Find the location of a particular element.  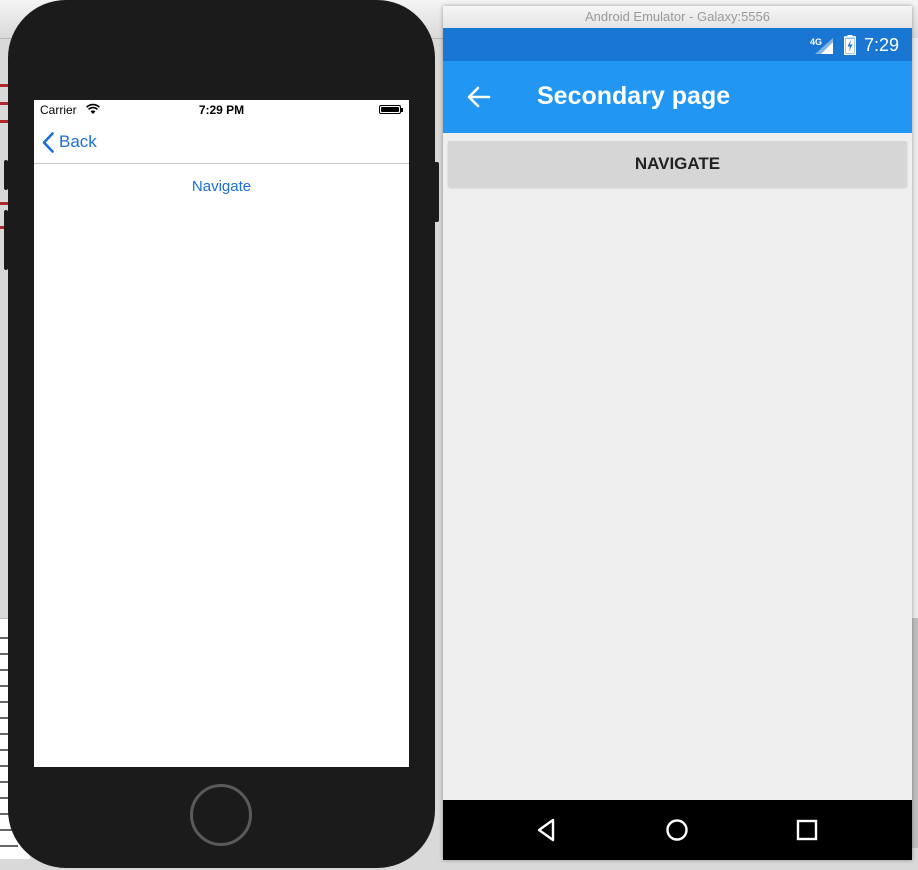

back-button: Back is located at coordinates (69, 142).